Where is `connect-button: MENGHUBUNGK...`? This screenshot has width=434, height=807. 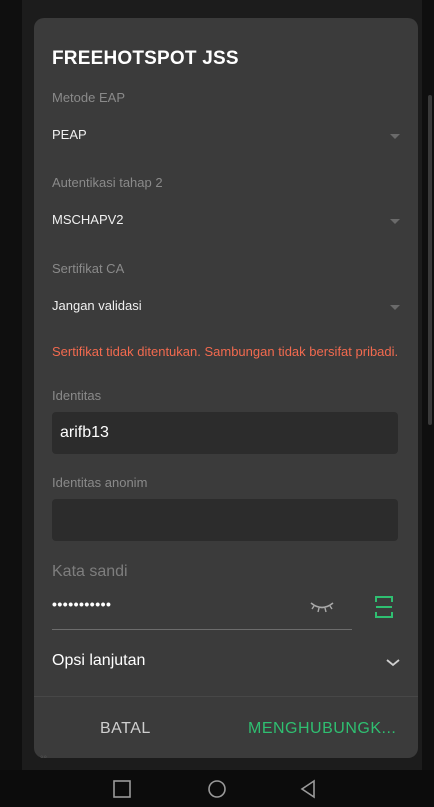
connect-button: MENGHUBUNGK... is located at coordinates (322, 729).